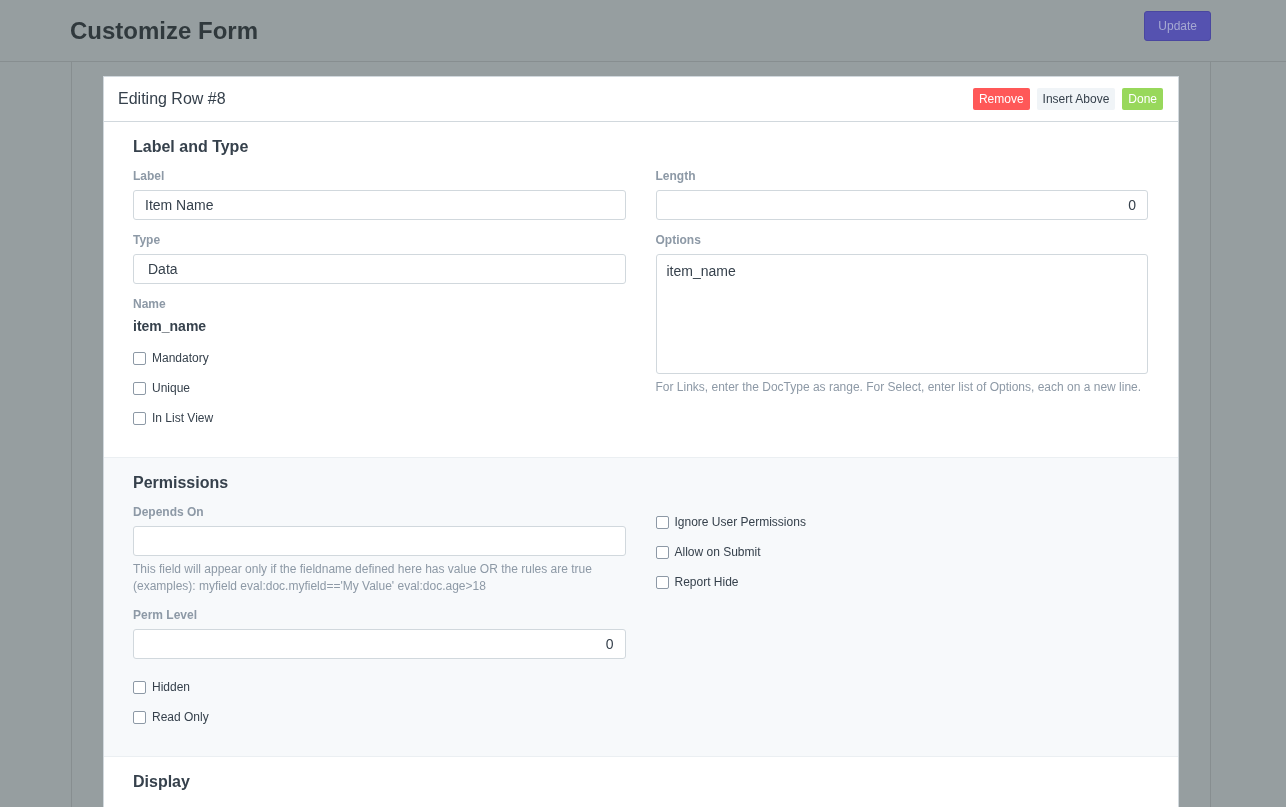 This screenshot has width=1286, height=807. I want to click on input-field, so click(379, 541).